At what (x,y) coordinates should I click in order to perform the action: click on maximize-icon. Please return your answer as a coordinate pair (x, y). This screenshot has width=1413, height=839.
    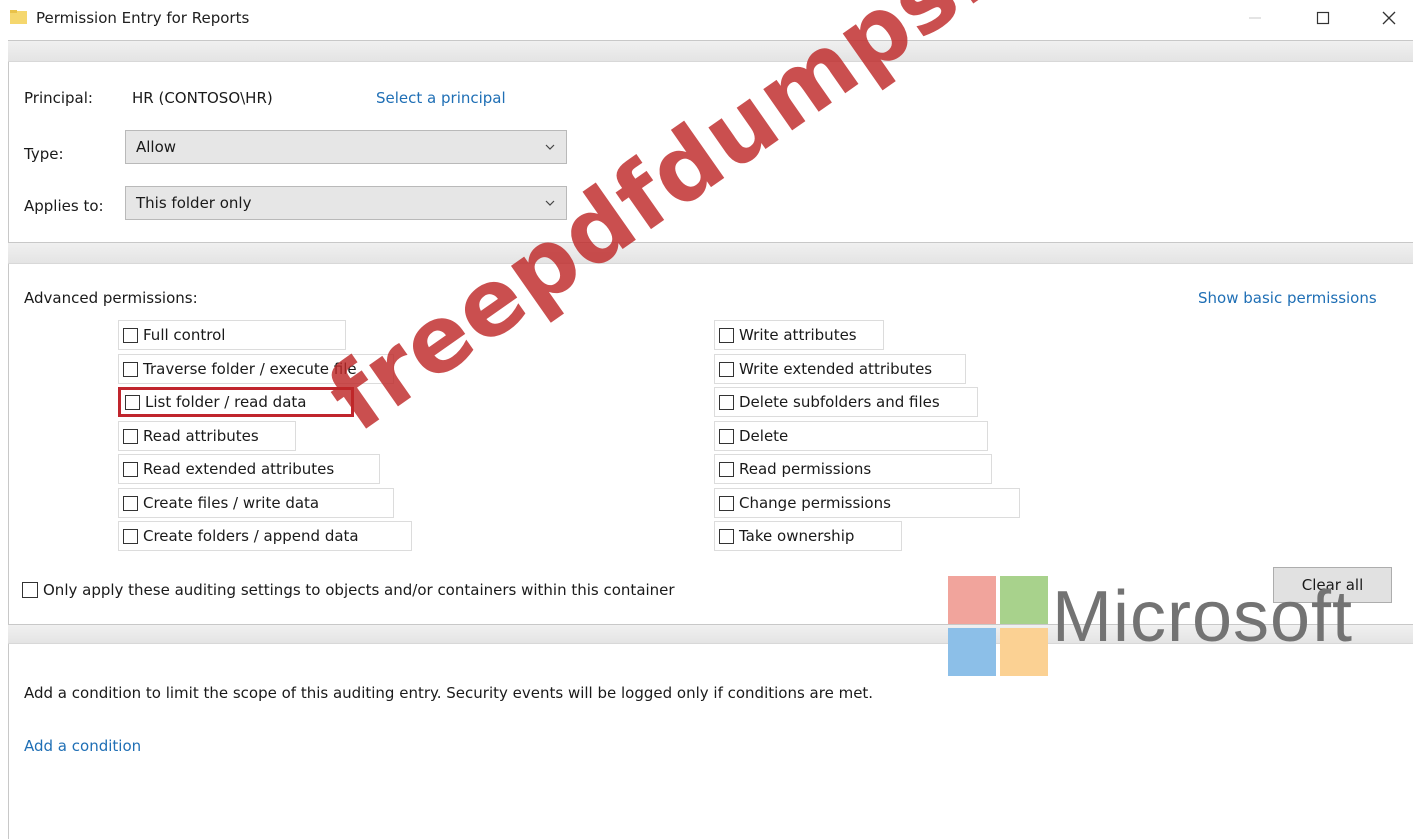
    Looking at the image, I should click on (1323, 18).